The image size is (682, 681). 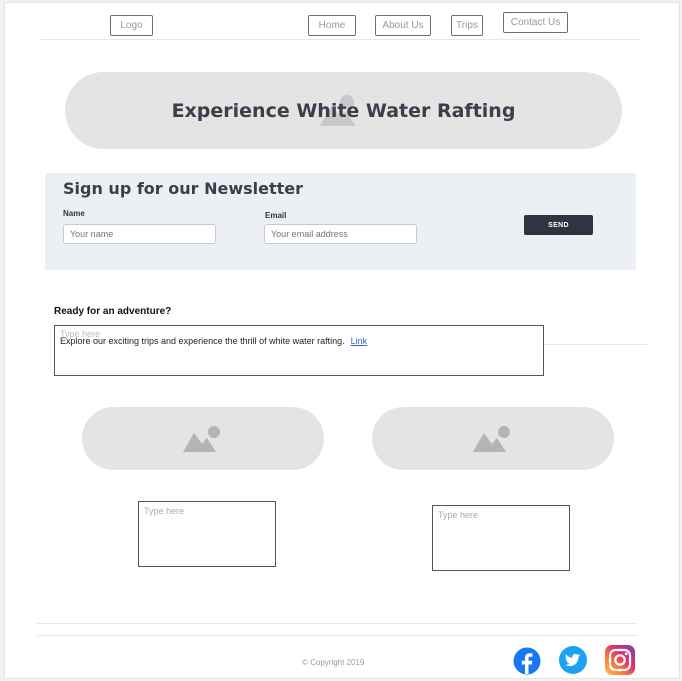 I want to click on footer-divider-bottom, so click(x=337, y=635).